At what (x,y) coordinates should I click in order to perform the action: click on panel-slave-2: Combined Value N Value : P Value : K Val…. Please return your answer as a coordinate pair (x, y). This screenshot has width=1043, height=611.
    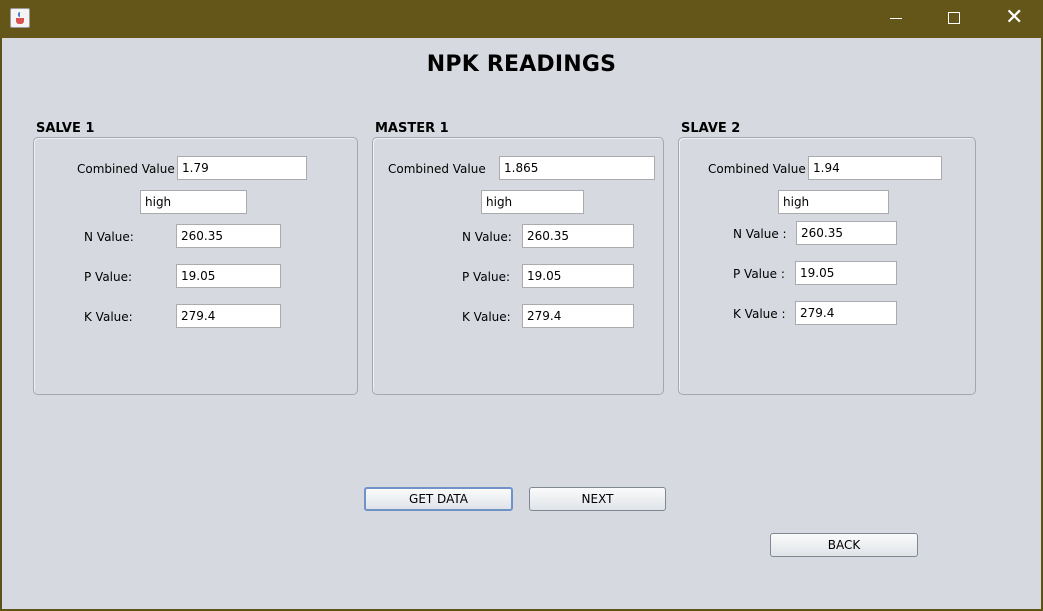
    Looking at the image, I should click on (827, 266).